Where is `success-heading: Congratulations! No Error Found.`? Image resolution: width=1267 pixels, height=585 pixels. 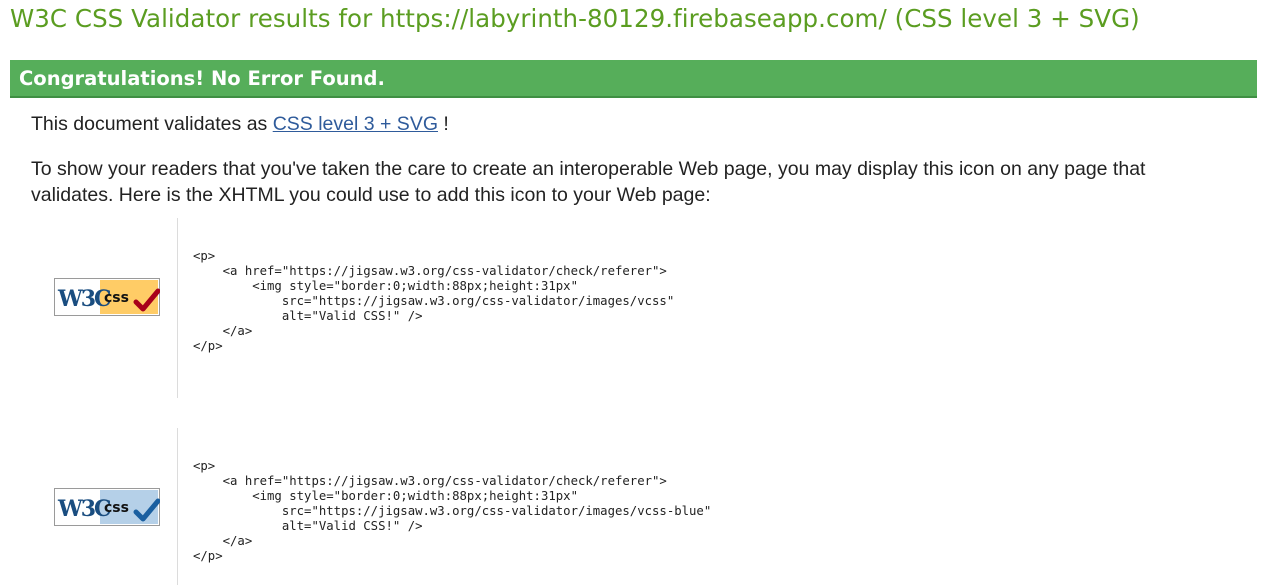 success-heading: Congratulations! No Error Found. is located at coordinates (202, 78).